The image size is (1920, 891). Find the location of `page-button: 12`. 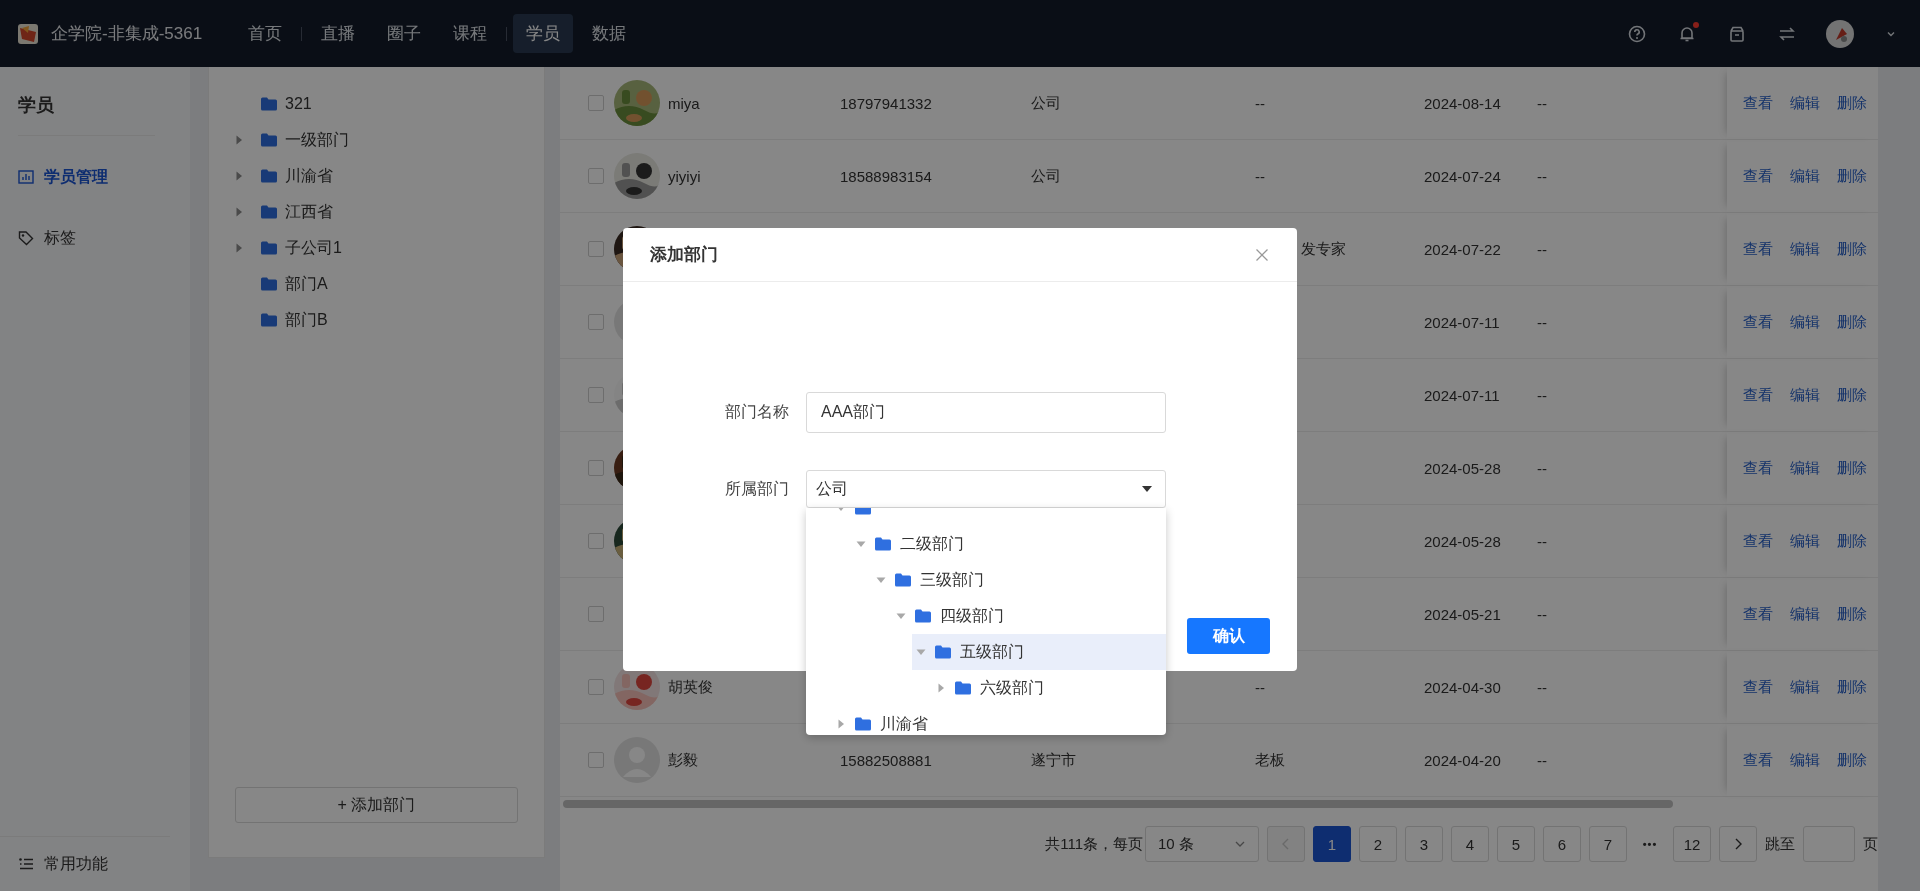

page-button: 12 is located at coordinates (1692, 844).